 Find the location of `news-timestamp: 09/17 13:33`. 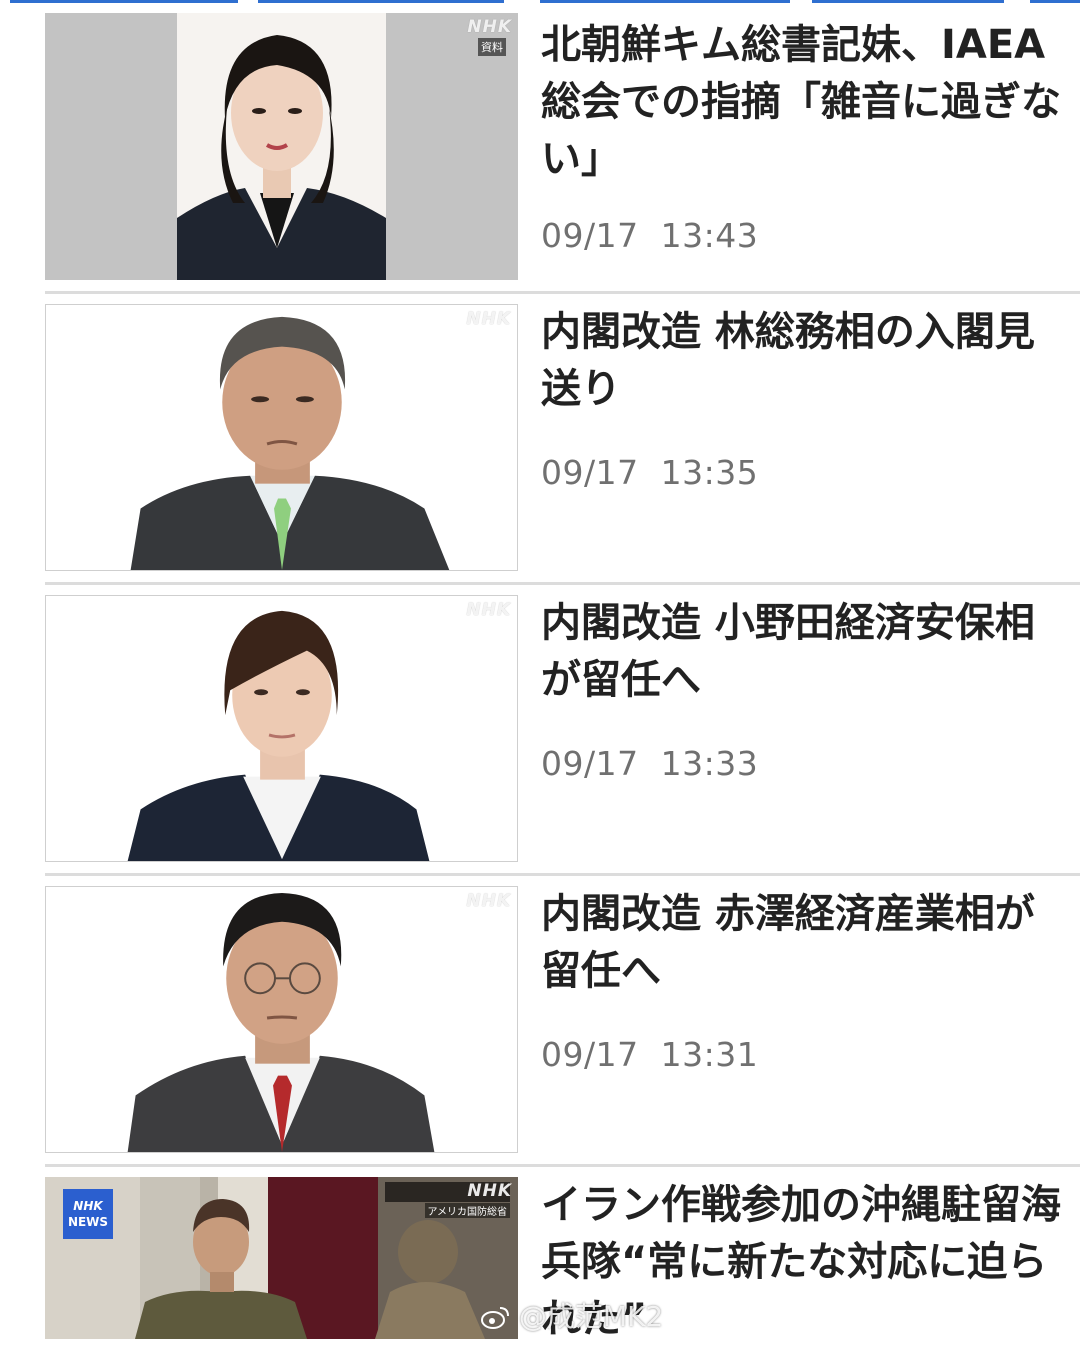

news-timestamp: 09/17 13:33 is located at coordinates (649, 763).